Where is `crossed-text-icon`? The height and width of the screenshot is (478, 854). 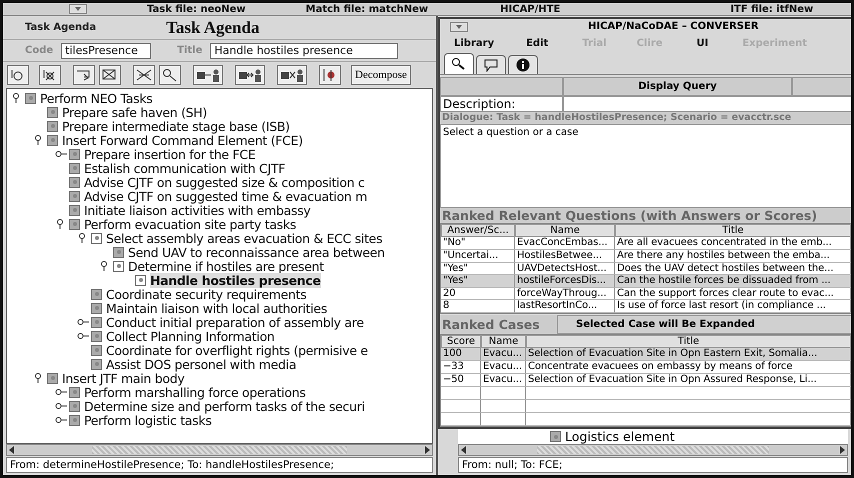 crossed-text-icon is located at coordinates (144, 75).